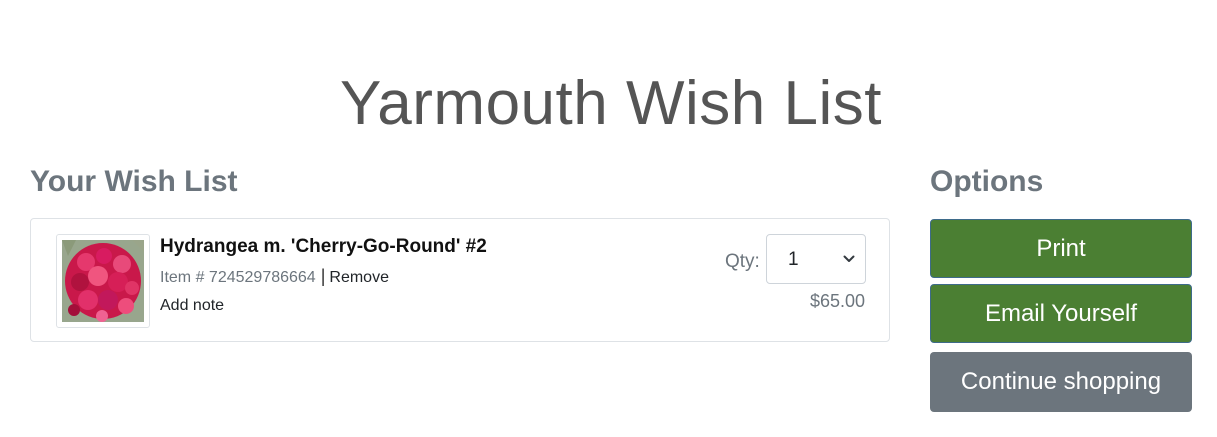 The height and width of the screenshot is (437, 1217). What do you see at coordinates (359, 277) in the screenshot?
I see `remove-link: Remove` at bounding box center [359, 277].